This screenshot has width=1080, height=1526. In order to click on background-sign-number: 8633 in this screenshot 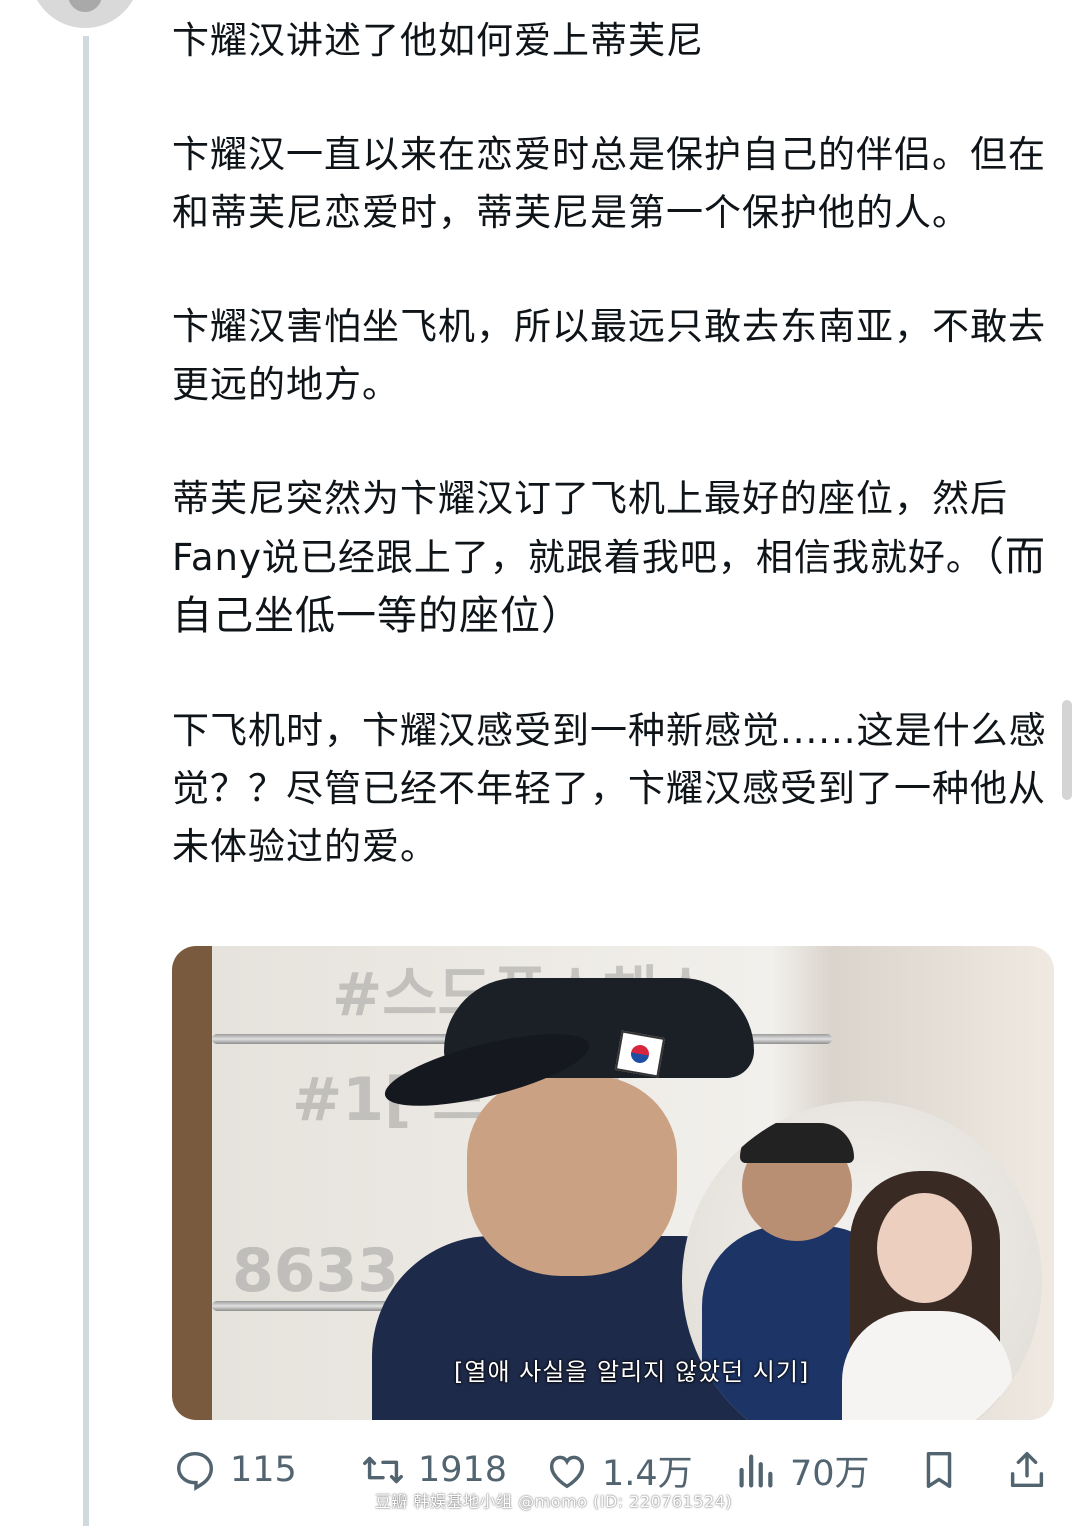, I will do `click(315, 1271)`.